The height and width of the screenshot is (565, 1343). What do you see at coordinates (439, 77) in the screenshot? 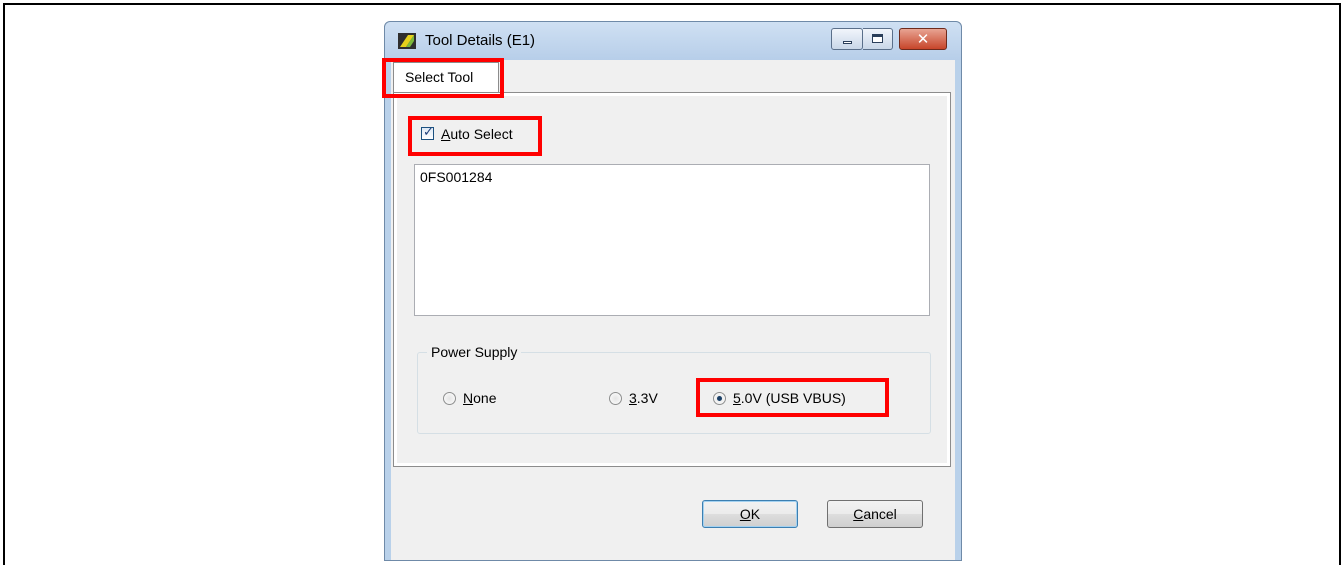
I see `tab-label: Select Tool` at bounding box center [439, 77].